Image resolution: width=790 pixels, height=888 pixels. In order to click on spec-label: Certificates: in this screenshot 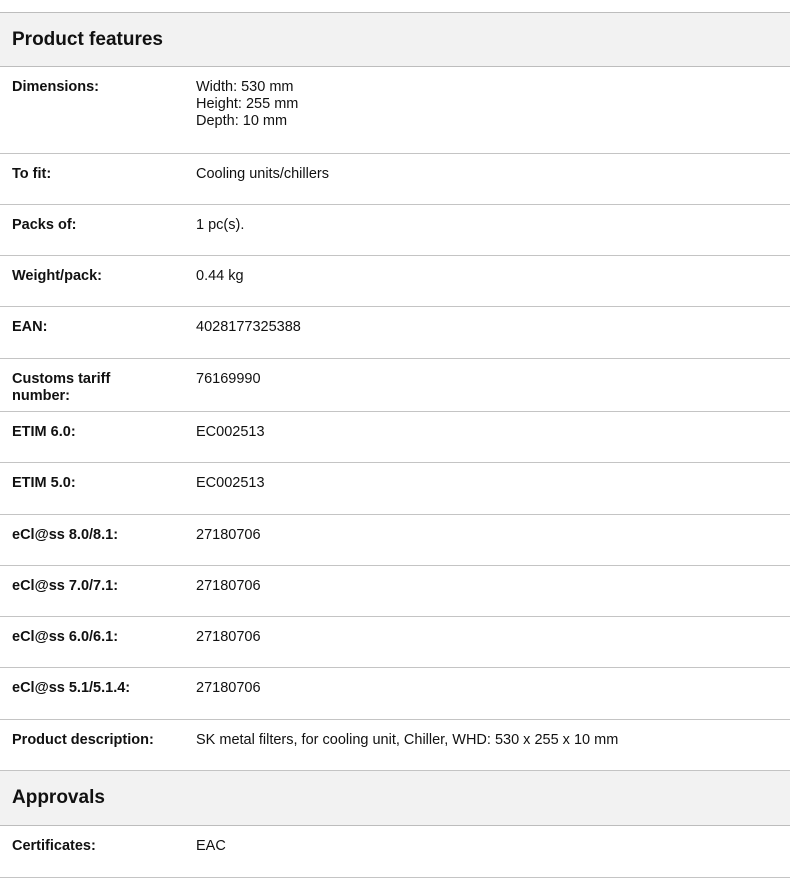, I will do `click(54, 846)`.